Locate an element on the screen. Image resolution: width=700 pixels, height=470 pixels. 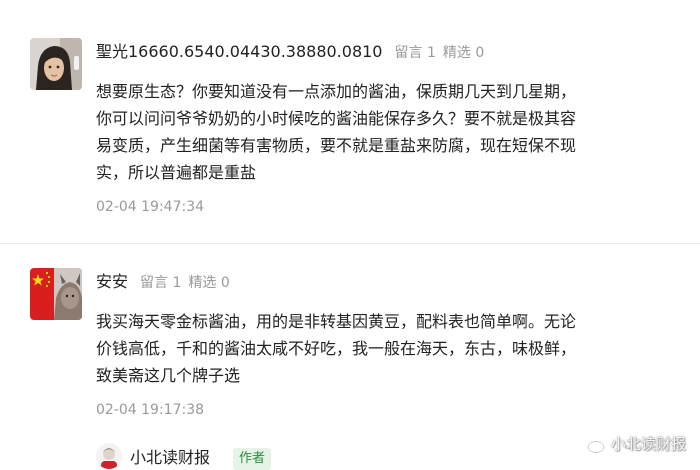
comment-line: 致美斋这几个牌子选 is located at coordinates (168, 375).